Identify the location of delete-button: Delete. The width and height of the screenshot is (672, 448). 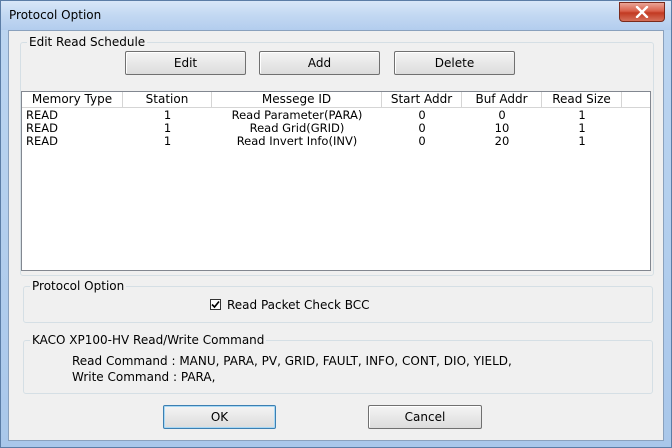
(454, 63).